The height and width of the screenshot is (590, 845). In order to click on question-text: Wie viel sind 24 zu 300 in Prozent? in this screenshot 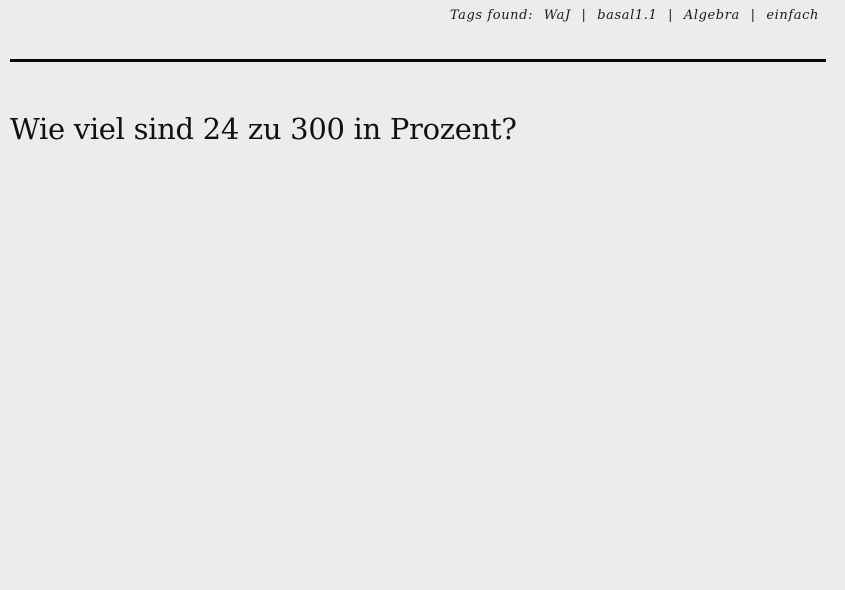, I will do `click(263, 129)`.